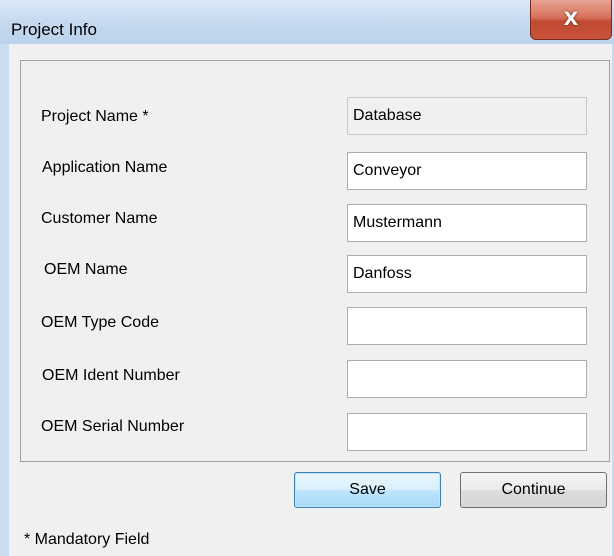 Image resolution: width=614 pixels, height=556 pixels. Describe the element at coordinates (367, 490) in the screenshot. I see `save-button: Save` at that location.